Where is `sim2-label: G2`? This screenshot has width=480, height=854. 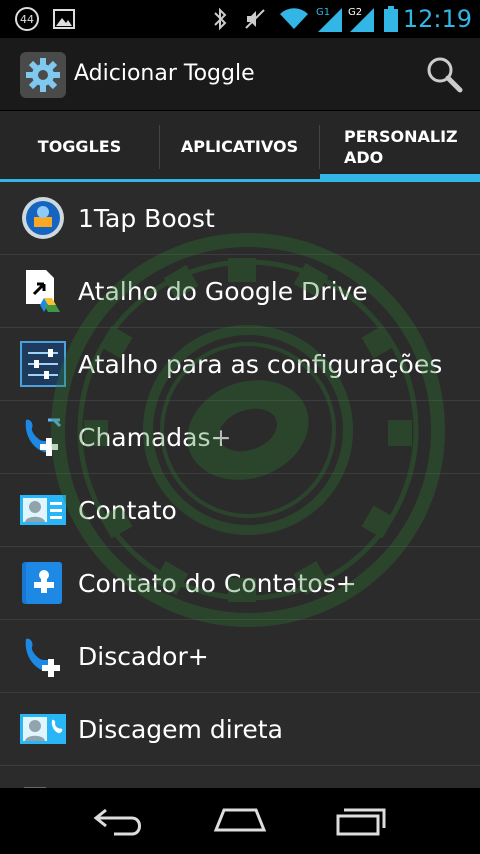 sim2-label: G2 is located at coordinates (355, 12).